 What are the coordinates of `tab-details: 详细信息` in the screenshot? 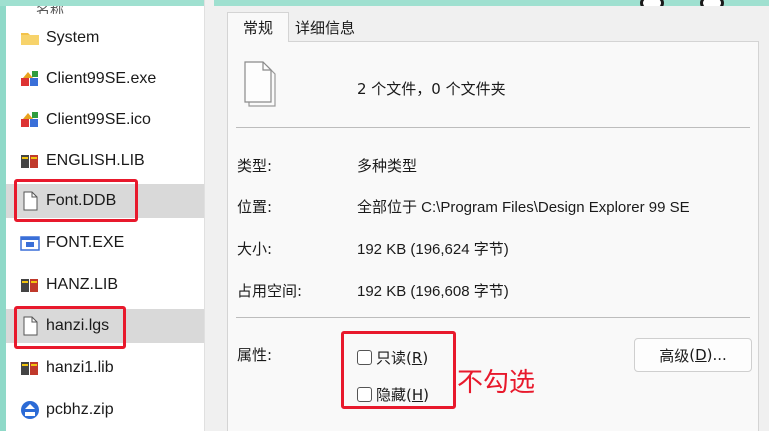 It's located at (325, 27).